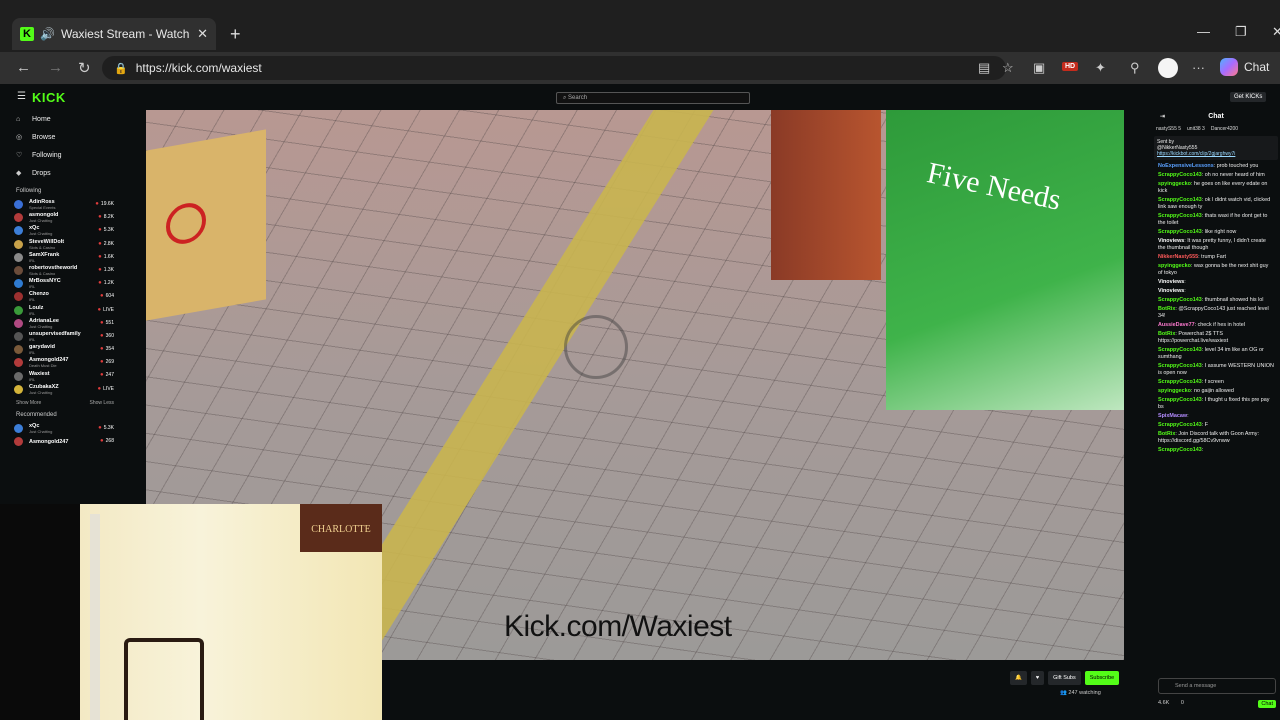 This screenshot has height=720, width=1280. Describe the element at coordinates (65, 173) in the screenshot. I see `sidebar-item-drops: ◆ Drops` at that location.